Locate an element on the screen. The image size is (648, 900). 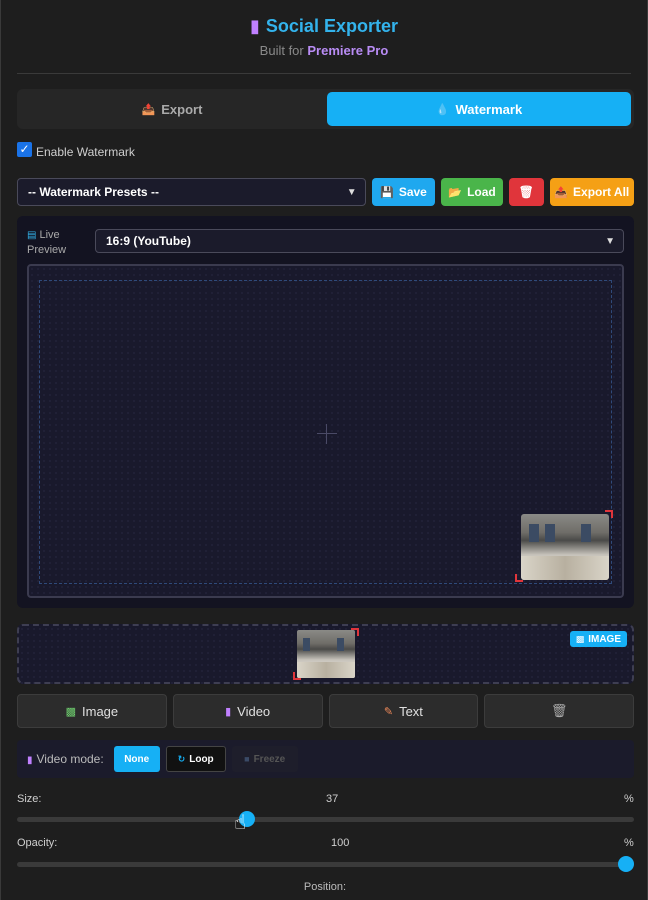
hand-cursor-icon: ☝ is located at coordinates (240, 823).